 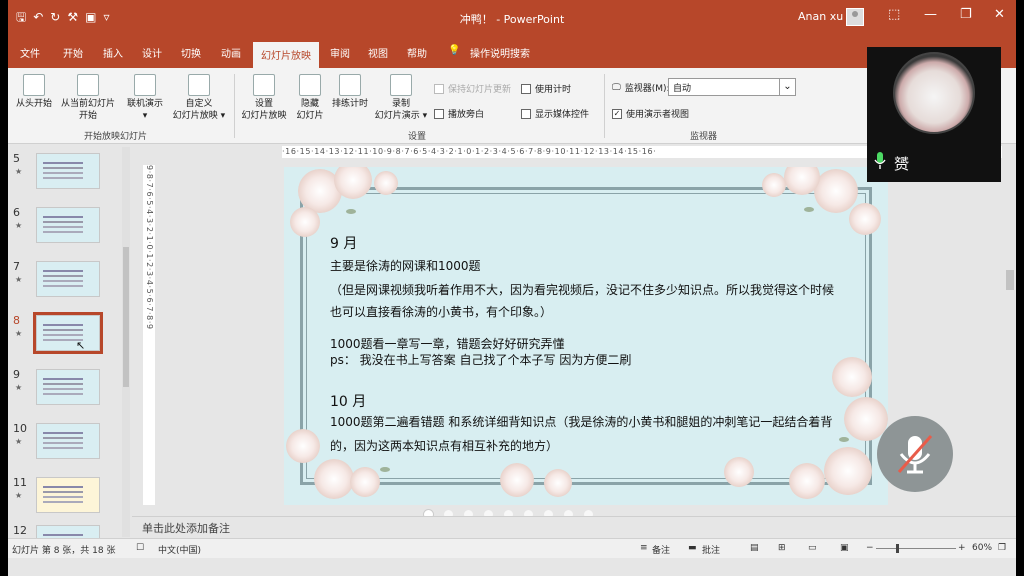 What do you see at coordinates (417, 52) in the screenshot?
I see `tab-help: 帮助` at bounding box center [417, 52].